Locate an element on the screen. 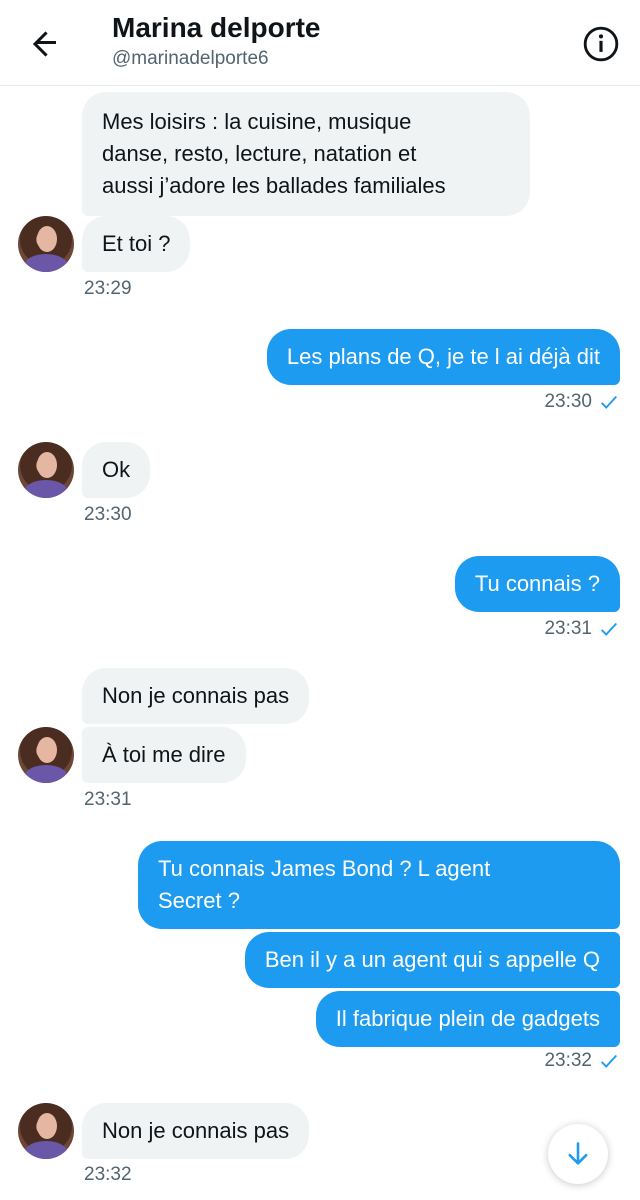 This screenshot has height=1200, width=640. scroll-to-bottom-button is located at coordinates (578, 1154).